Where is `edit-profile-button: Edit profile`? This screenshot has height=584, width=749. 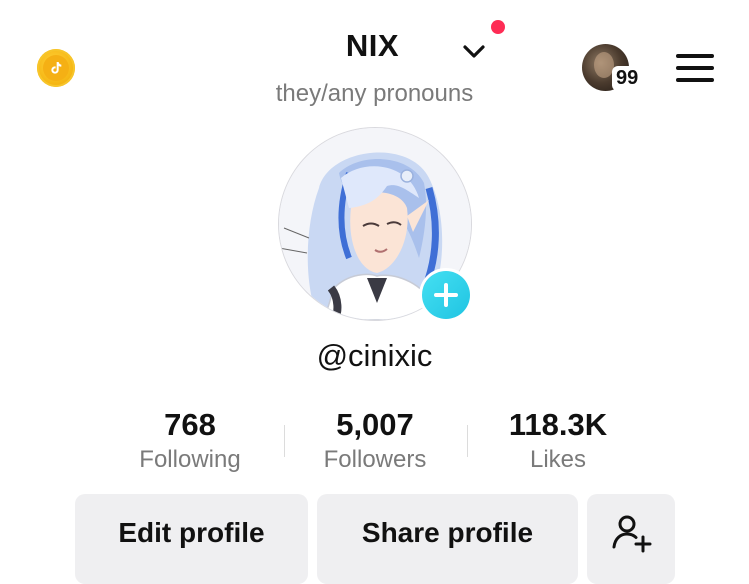 edit-profile-button: Edit profile is located at coordinates (191, 539).